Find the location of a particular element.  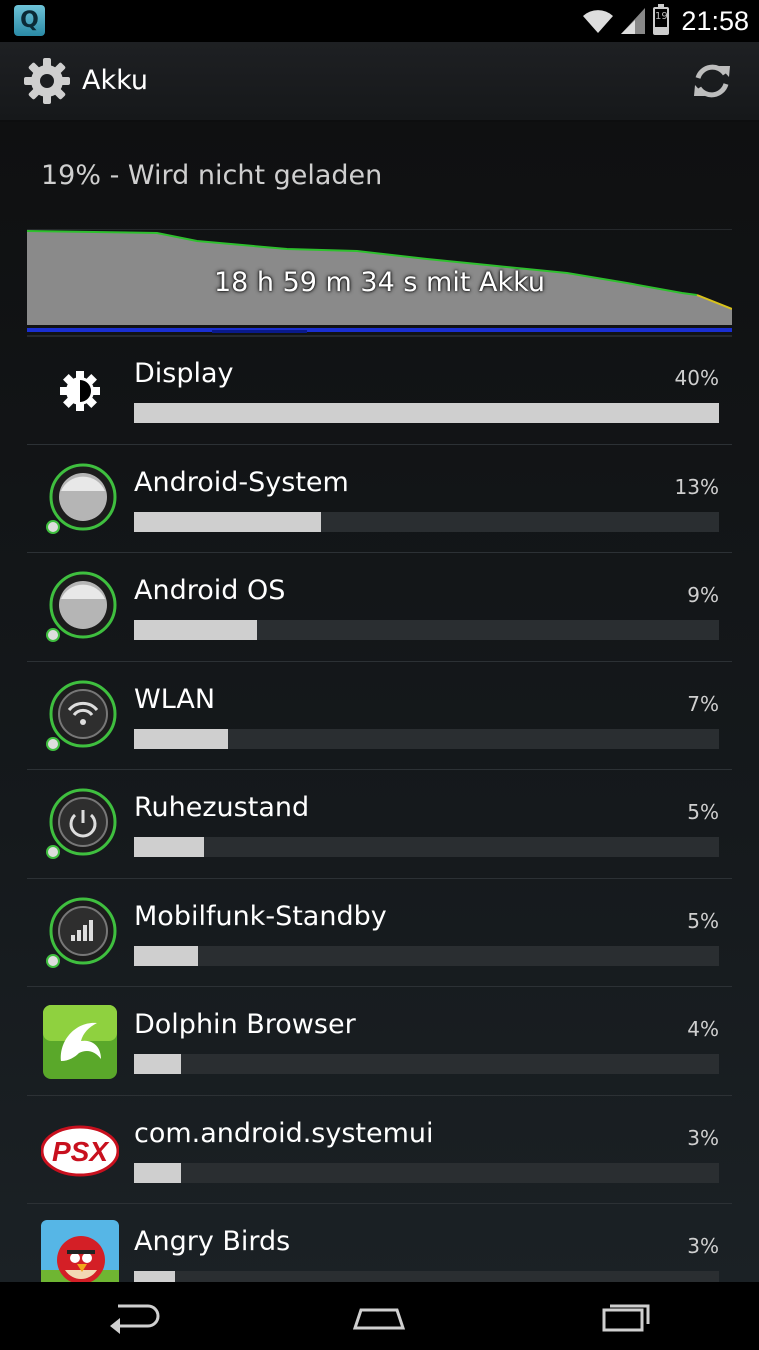

signal-icon is located at coordinates (633, 21).